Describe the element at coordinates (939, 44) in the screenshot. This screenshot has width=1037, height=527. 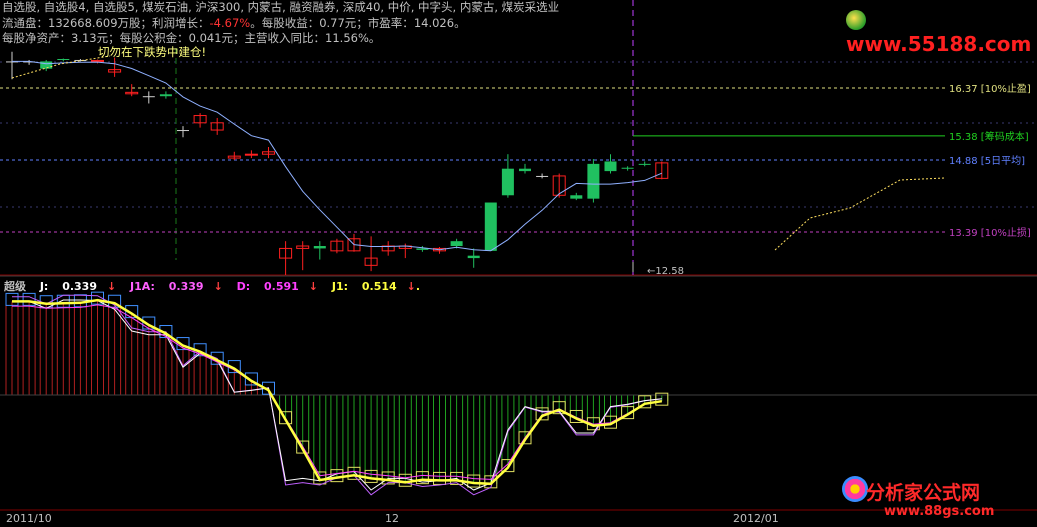
I see `logo-text: www.55188.com` at that location.